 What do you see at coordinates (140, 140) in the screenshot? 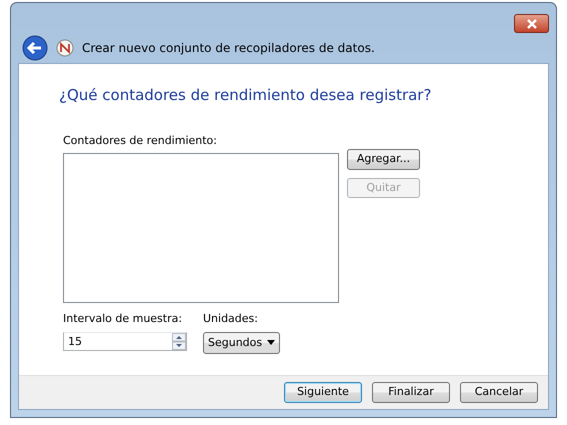
I see `field-label: Contadores de rendimiento:` at bounding box center [140, 140].